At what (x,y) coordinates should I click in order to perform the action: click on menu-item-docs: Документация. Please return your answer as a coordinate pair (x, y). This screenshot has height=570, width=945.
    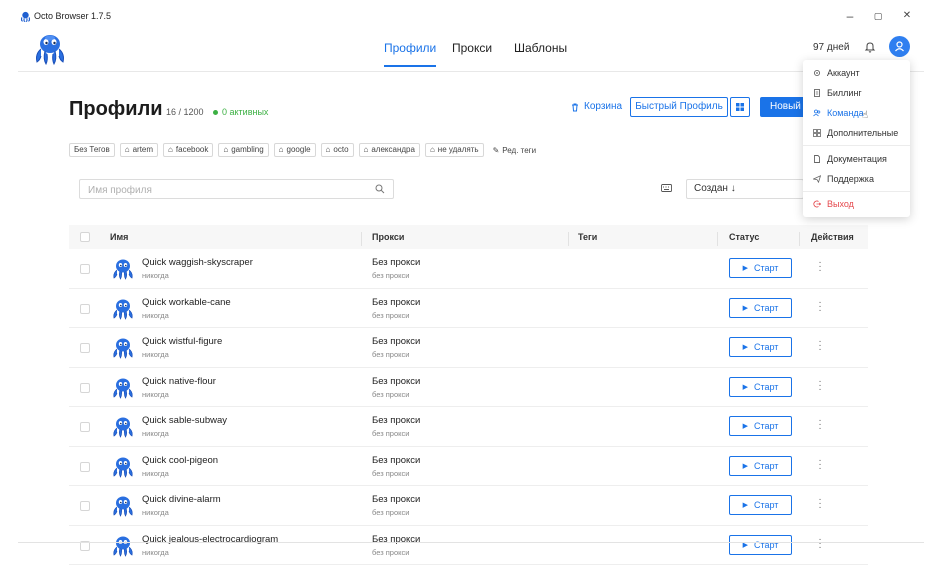
    Looking at the image, I should click on (856, 159).